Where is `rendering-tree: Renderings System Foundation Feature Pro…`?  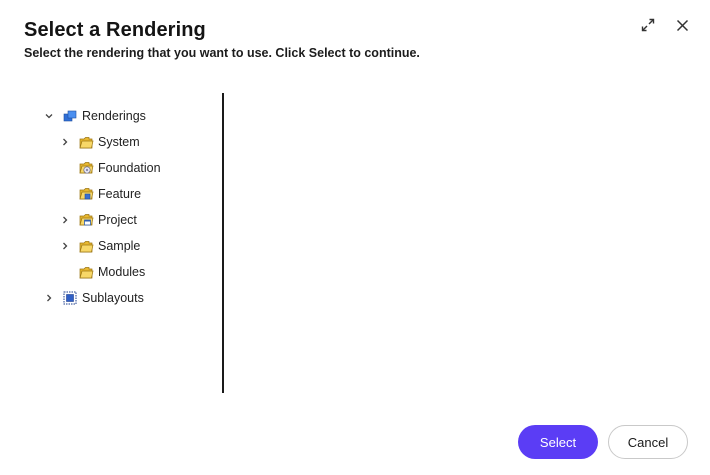 rendering-tree: Renderings System Foundation Feature Pro… is located at coordinates (130, 207).